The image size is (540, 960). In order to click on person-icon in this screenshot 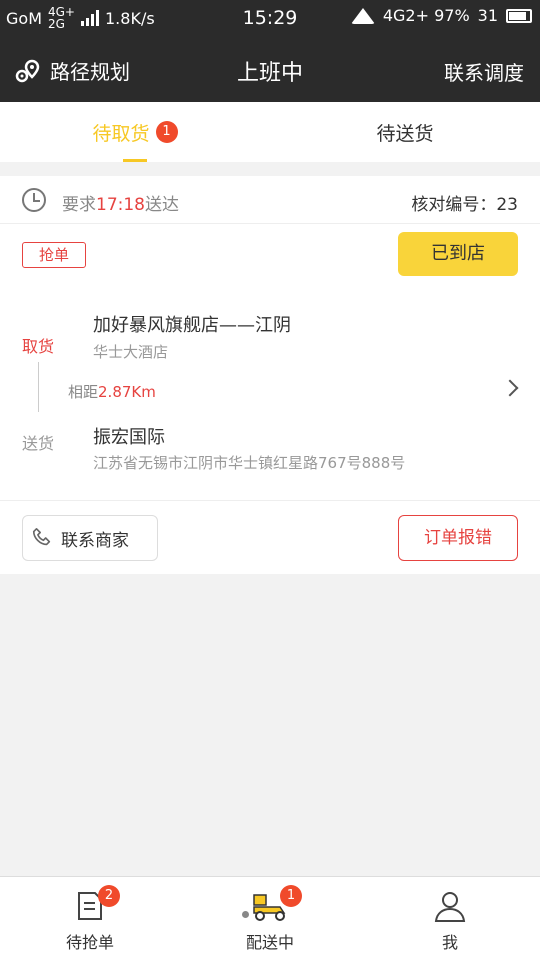, I will do `click(450, 907)`.